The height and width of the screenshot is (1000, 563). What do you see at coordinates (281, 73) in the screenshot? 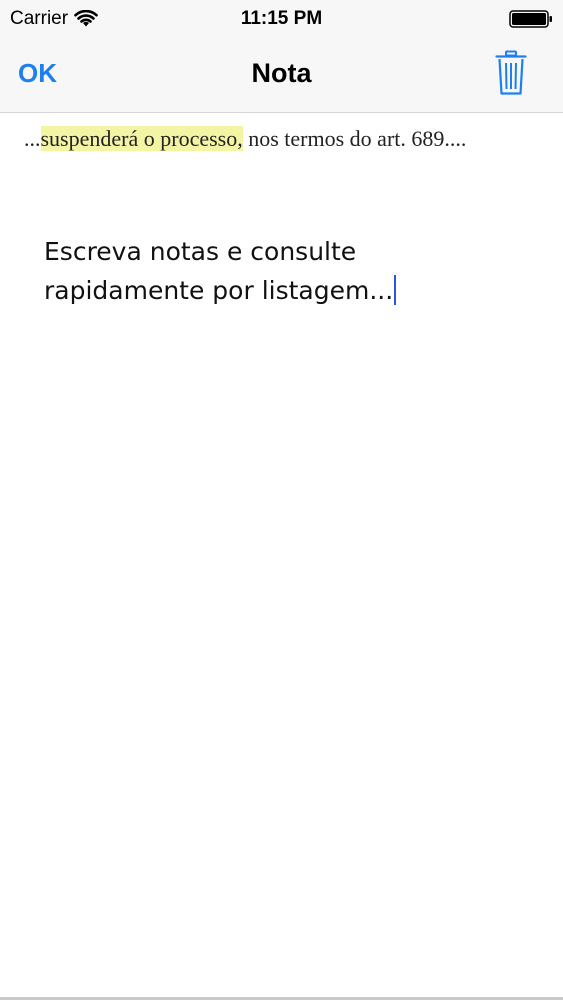
I see `page-title: Nota` at bounding box center [281, 73].